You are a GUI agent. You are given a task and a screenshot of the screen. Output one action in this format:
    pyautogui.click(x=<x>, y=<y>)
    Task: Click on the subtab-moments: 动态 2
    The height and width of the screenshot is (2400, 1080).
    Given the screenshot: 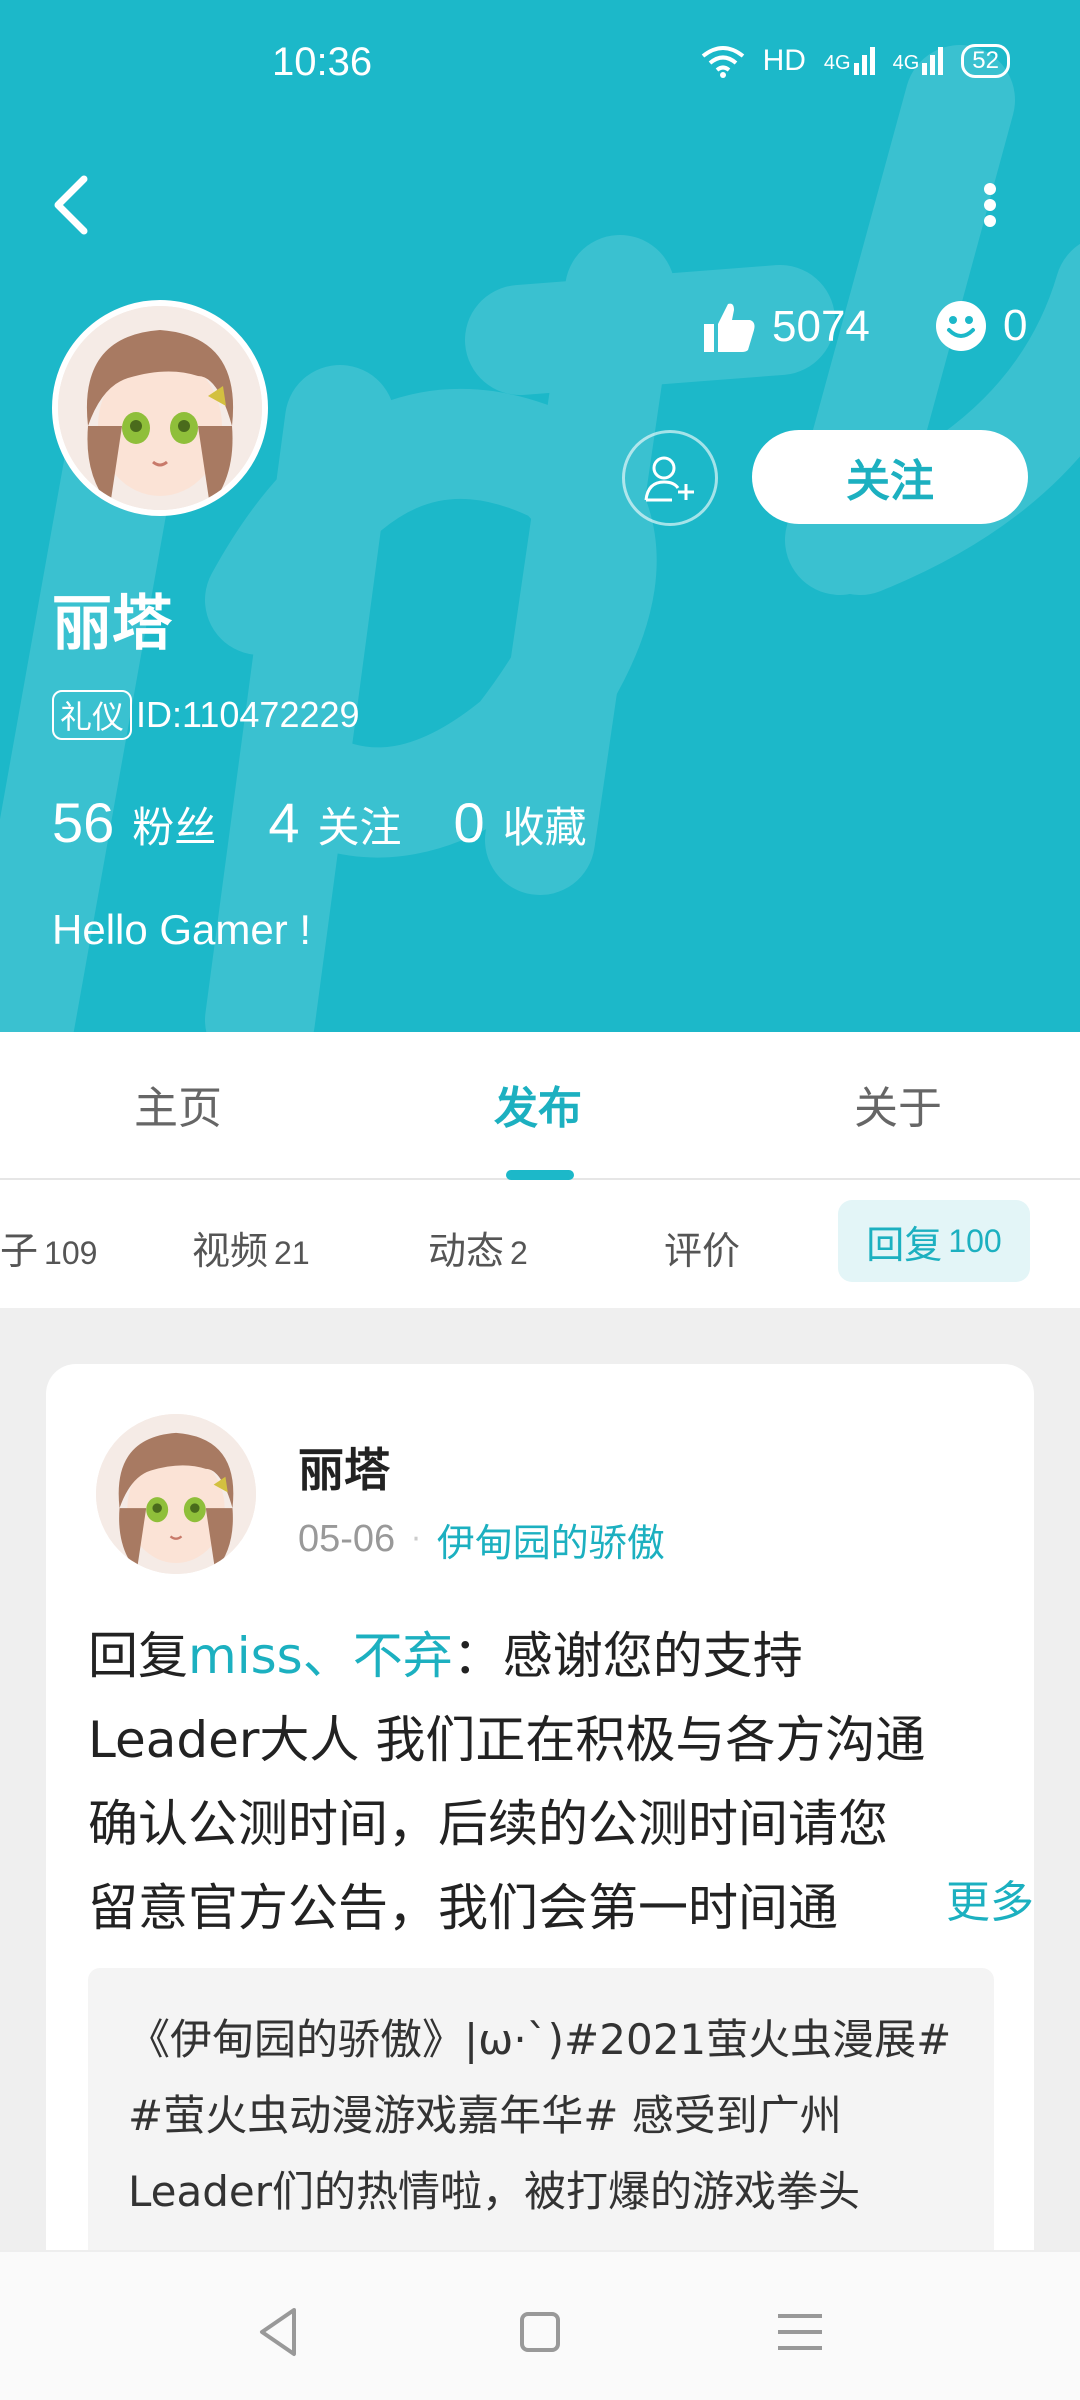 What is the action you would take?
    pyautogui.click(x=478, y=1247)
    